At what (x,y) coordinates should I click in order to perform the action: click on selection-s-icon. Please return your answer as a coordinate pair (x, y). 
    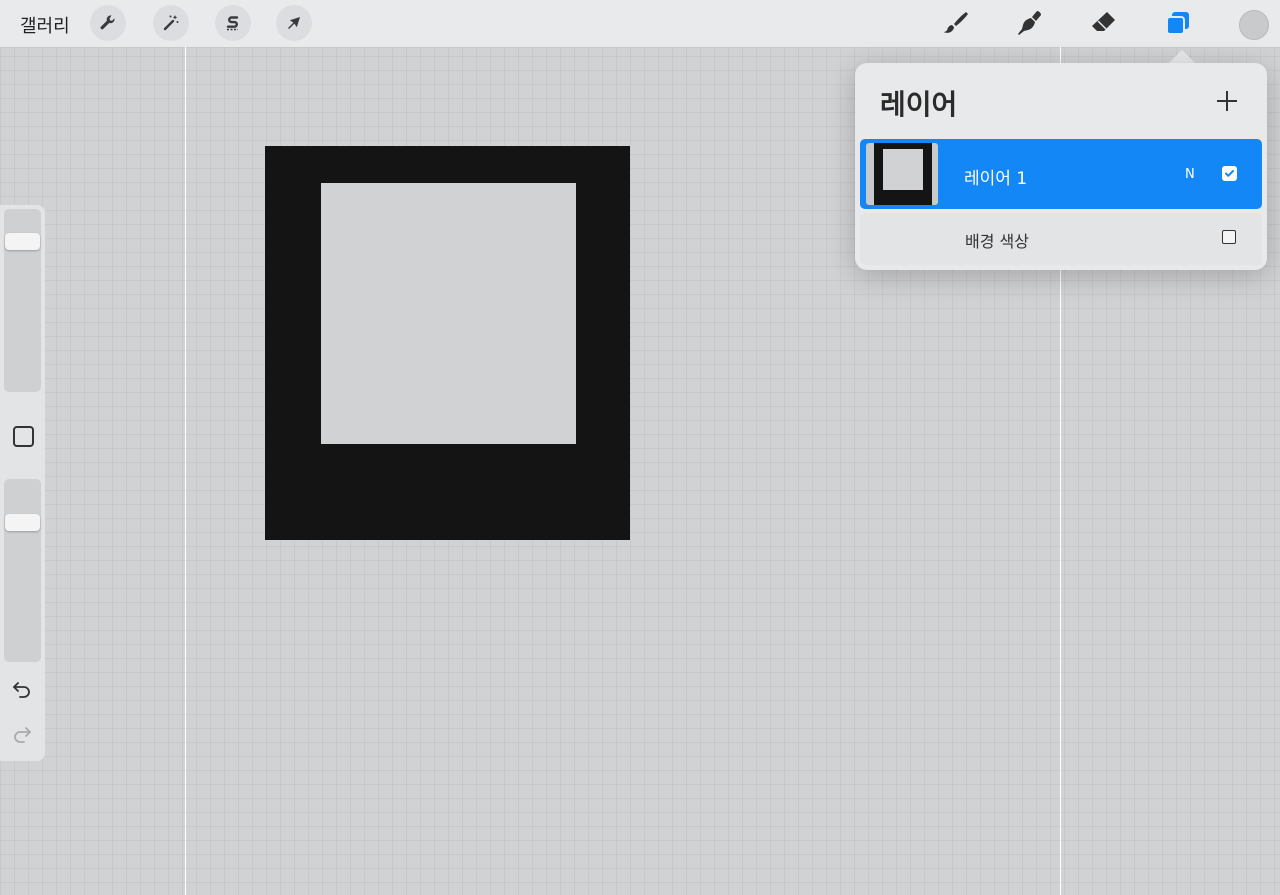
    Looking at the image, I should click on (233, 23).